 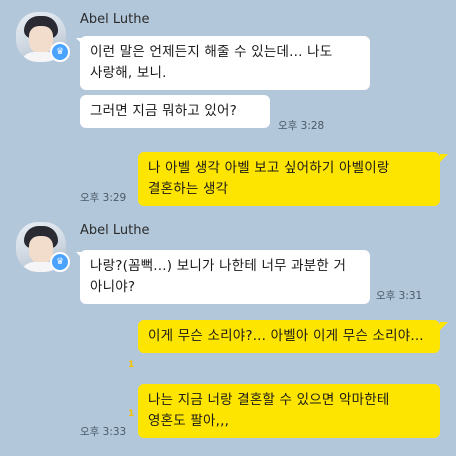 What do you see at coordinates (103, 198) in the screenshot?
I see `message-timestamp: 오후 3:29` at bounding box center [103, 198].